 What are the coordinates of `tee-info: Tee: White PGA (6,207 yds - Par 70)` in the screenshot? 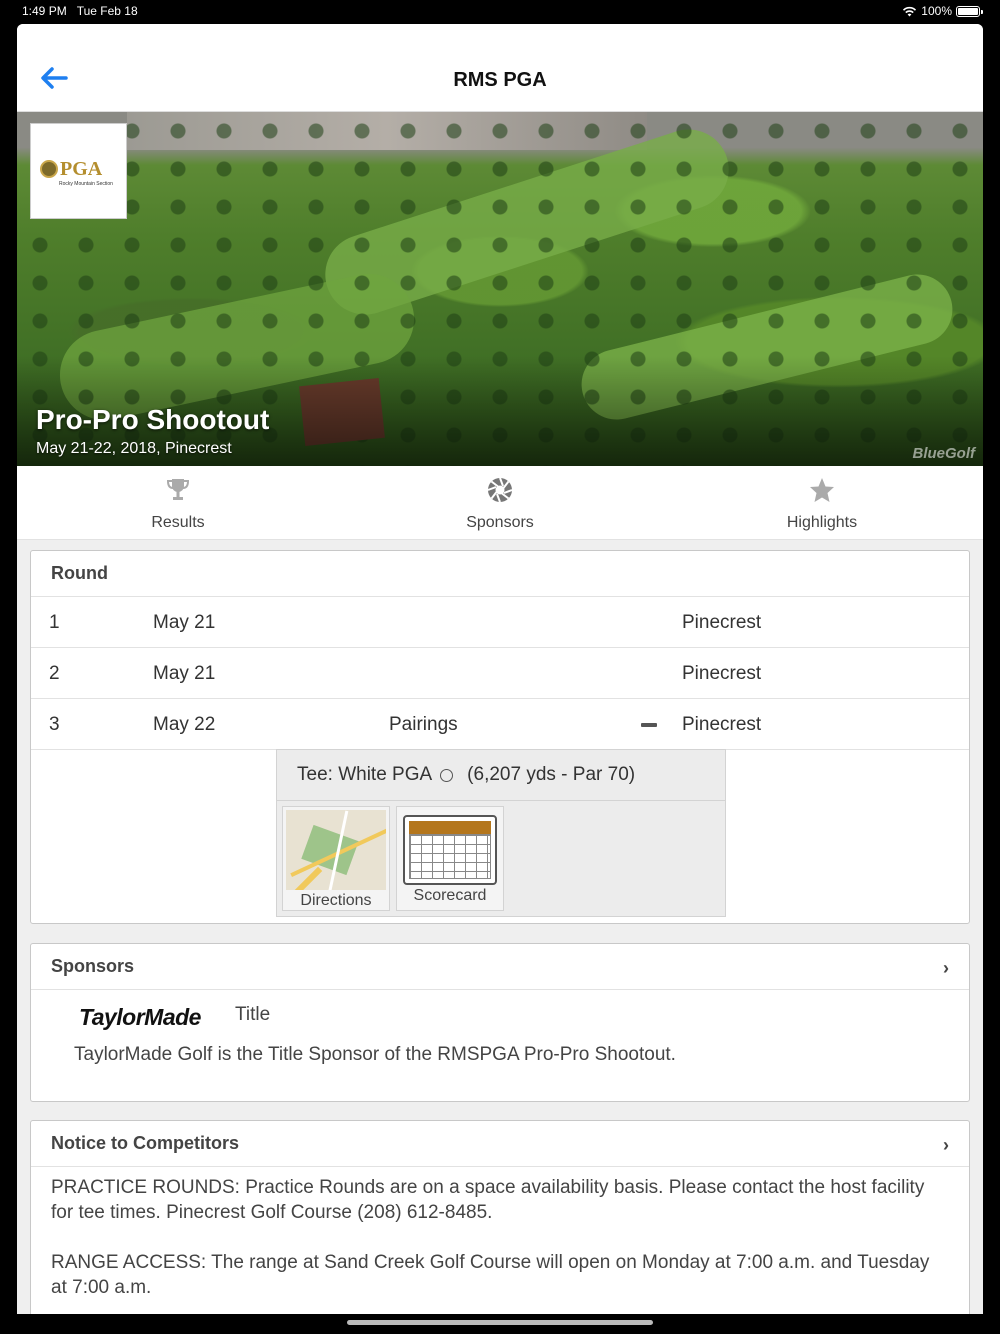 It's located at (501, 775).